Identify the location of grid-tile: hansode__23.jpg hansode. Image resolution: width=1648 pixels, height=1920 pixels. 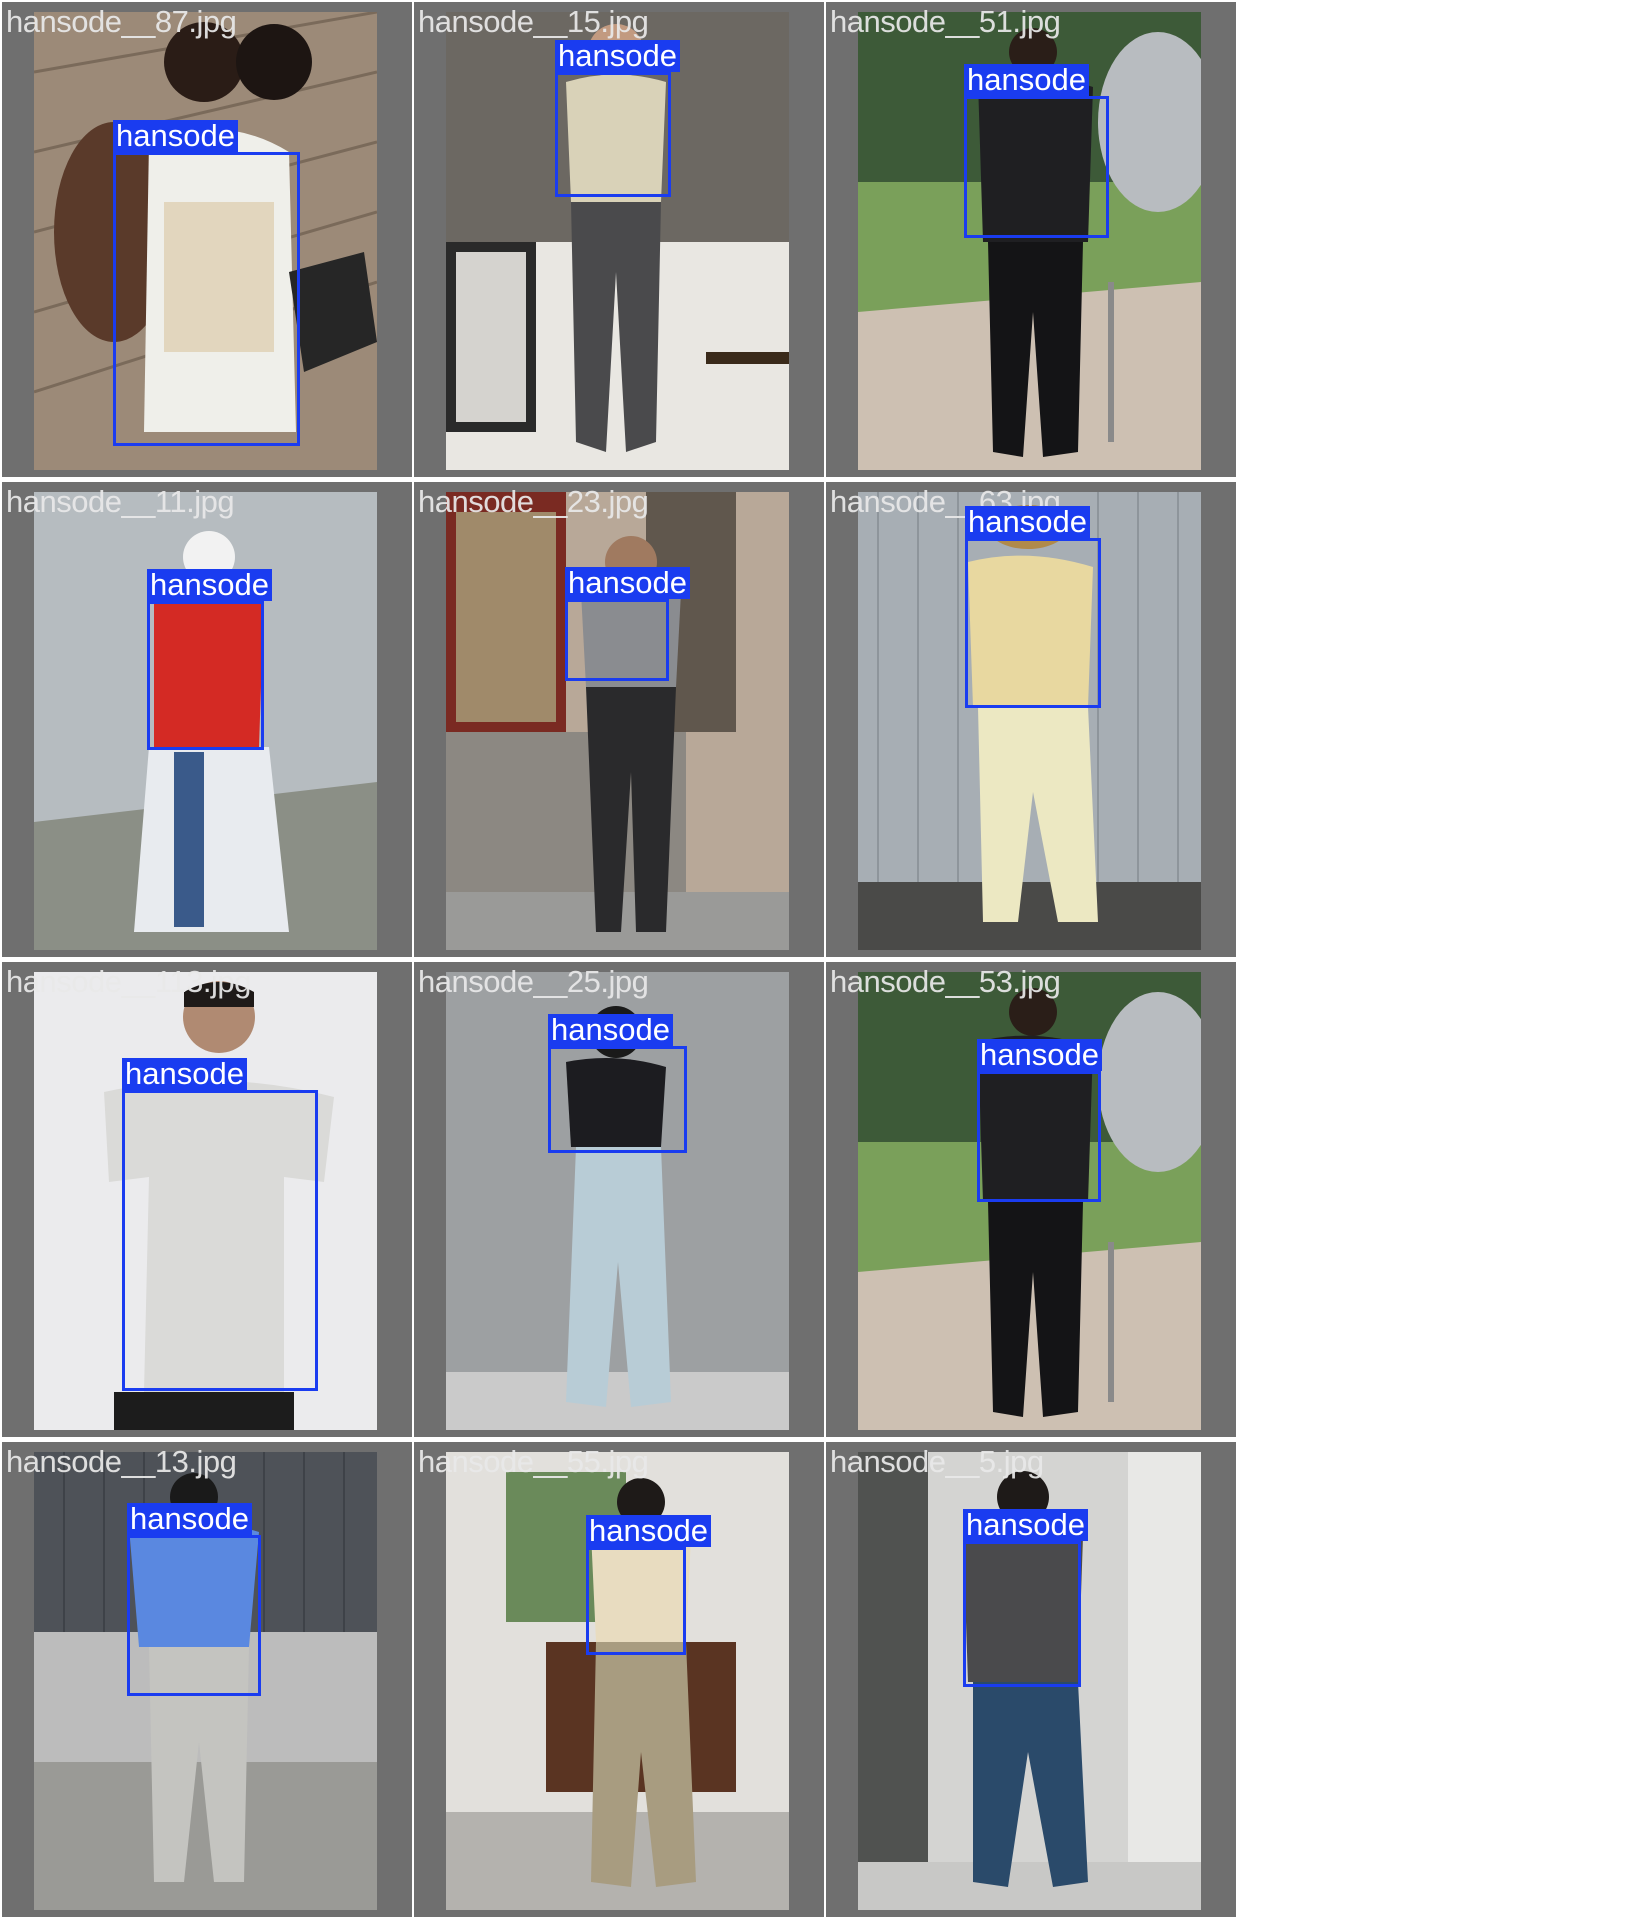
(619, 719).